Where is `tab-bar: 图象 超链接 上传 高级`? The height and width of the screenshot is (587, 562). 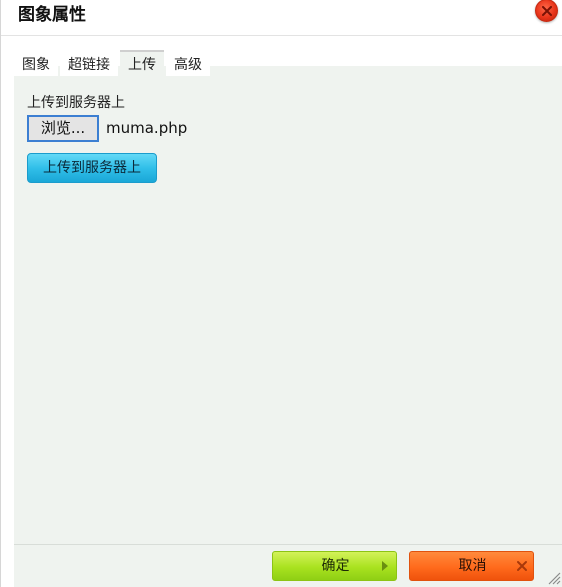 tab-bar: 图象 超链接 上传 高级 is located at coordinates (112, 63).